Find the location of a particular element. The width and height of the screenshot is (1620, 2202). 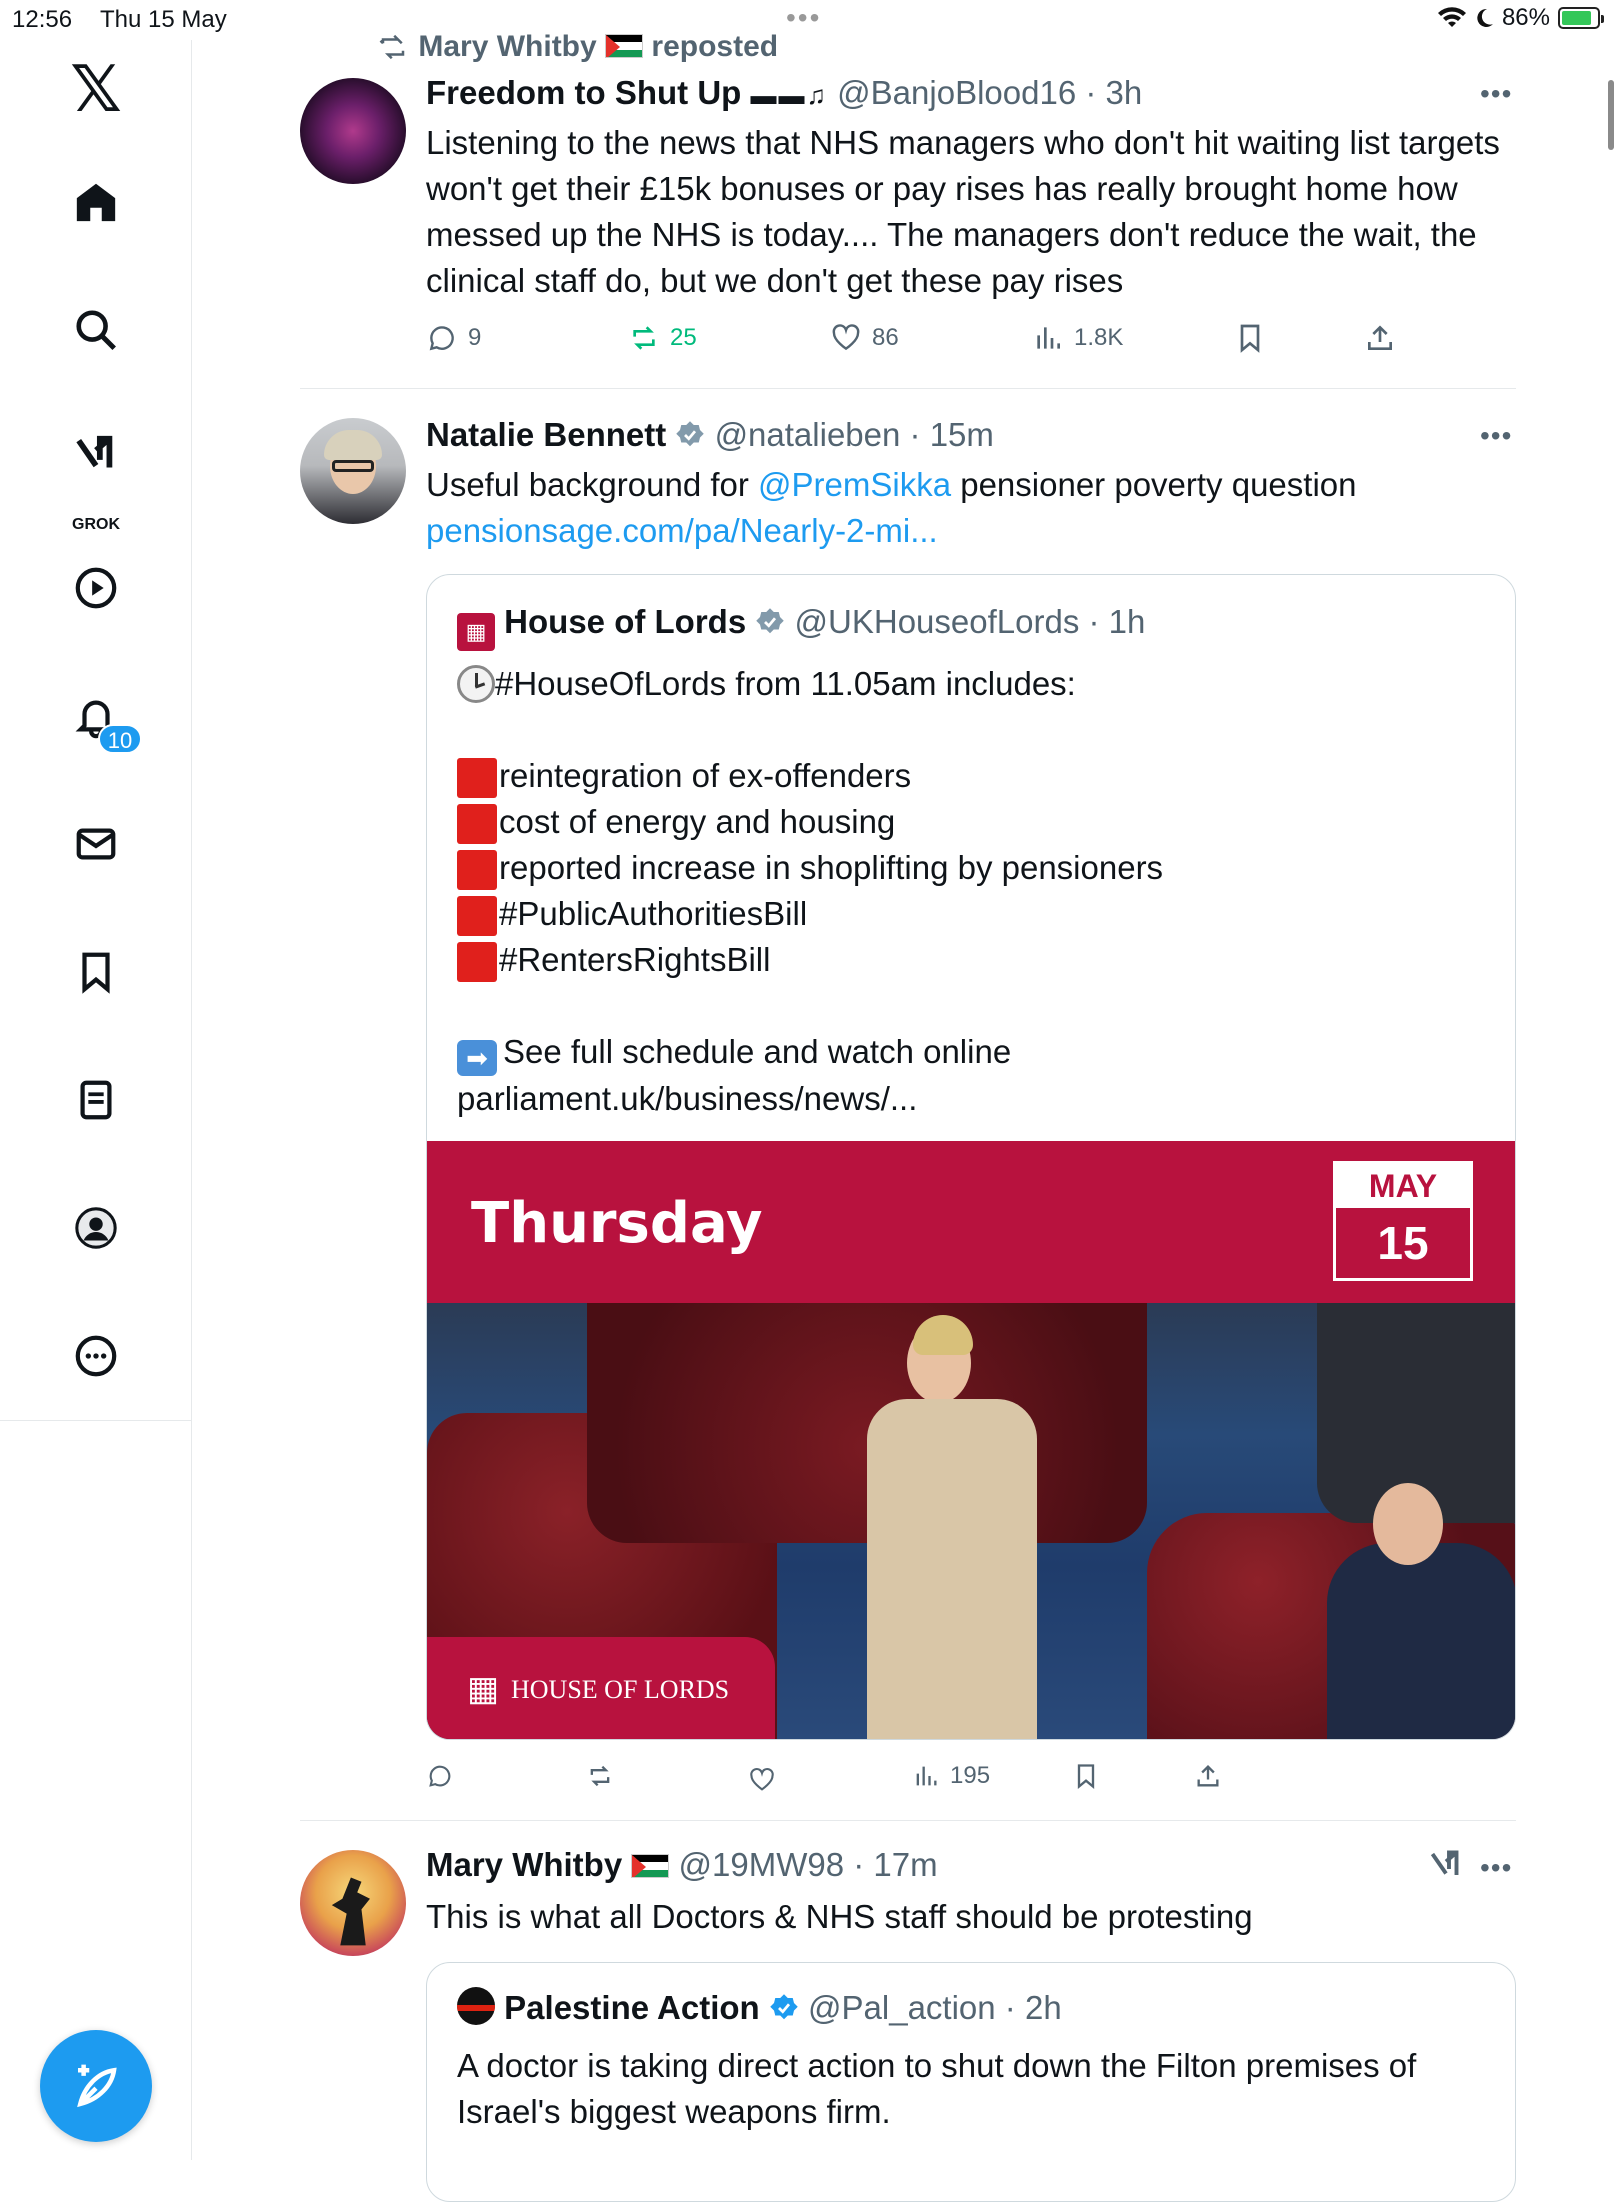

author-name: Mary Whitby is located at coordinates (524, 1864).